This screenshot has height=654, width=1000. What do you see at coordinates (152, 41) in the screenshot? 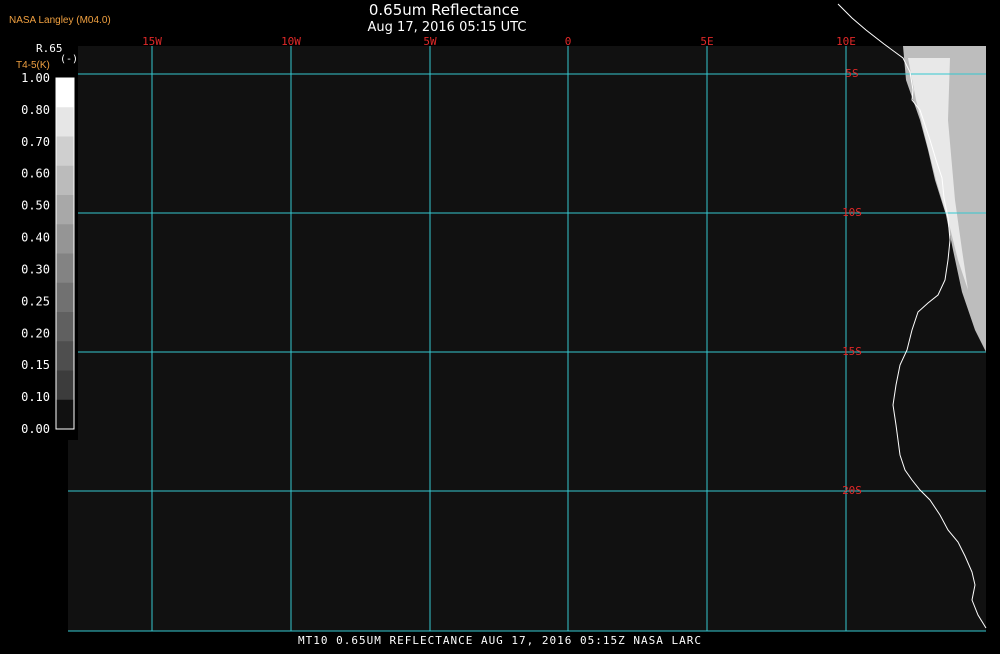
I see `longitude-label: 15W` at bounding box center [152, 41].